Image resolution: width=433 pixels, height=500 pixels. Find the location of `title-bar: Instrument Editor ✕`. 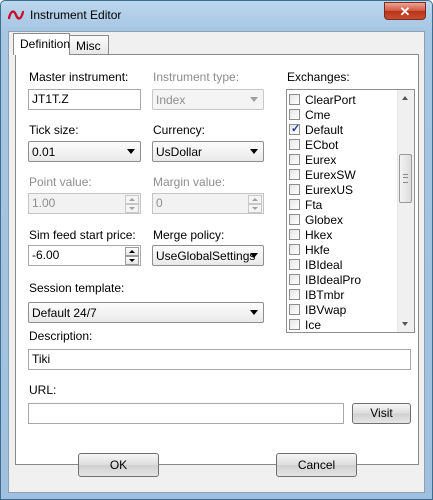

title-bar: Instrument Editor ✕ is located at coordinates (216, 15).